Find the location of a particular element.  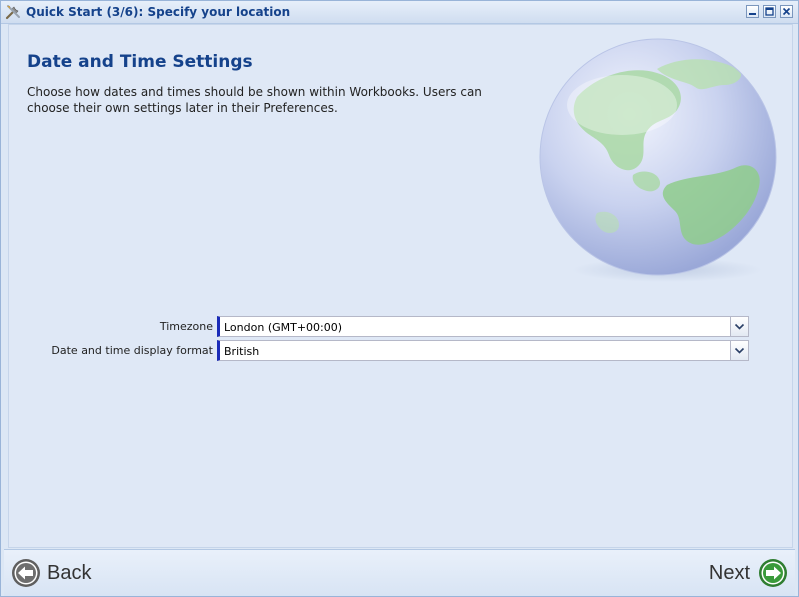

timezone-value: London (GMT+00:00) is located at coordinates (283, 327).